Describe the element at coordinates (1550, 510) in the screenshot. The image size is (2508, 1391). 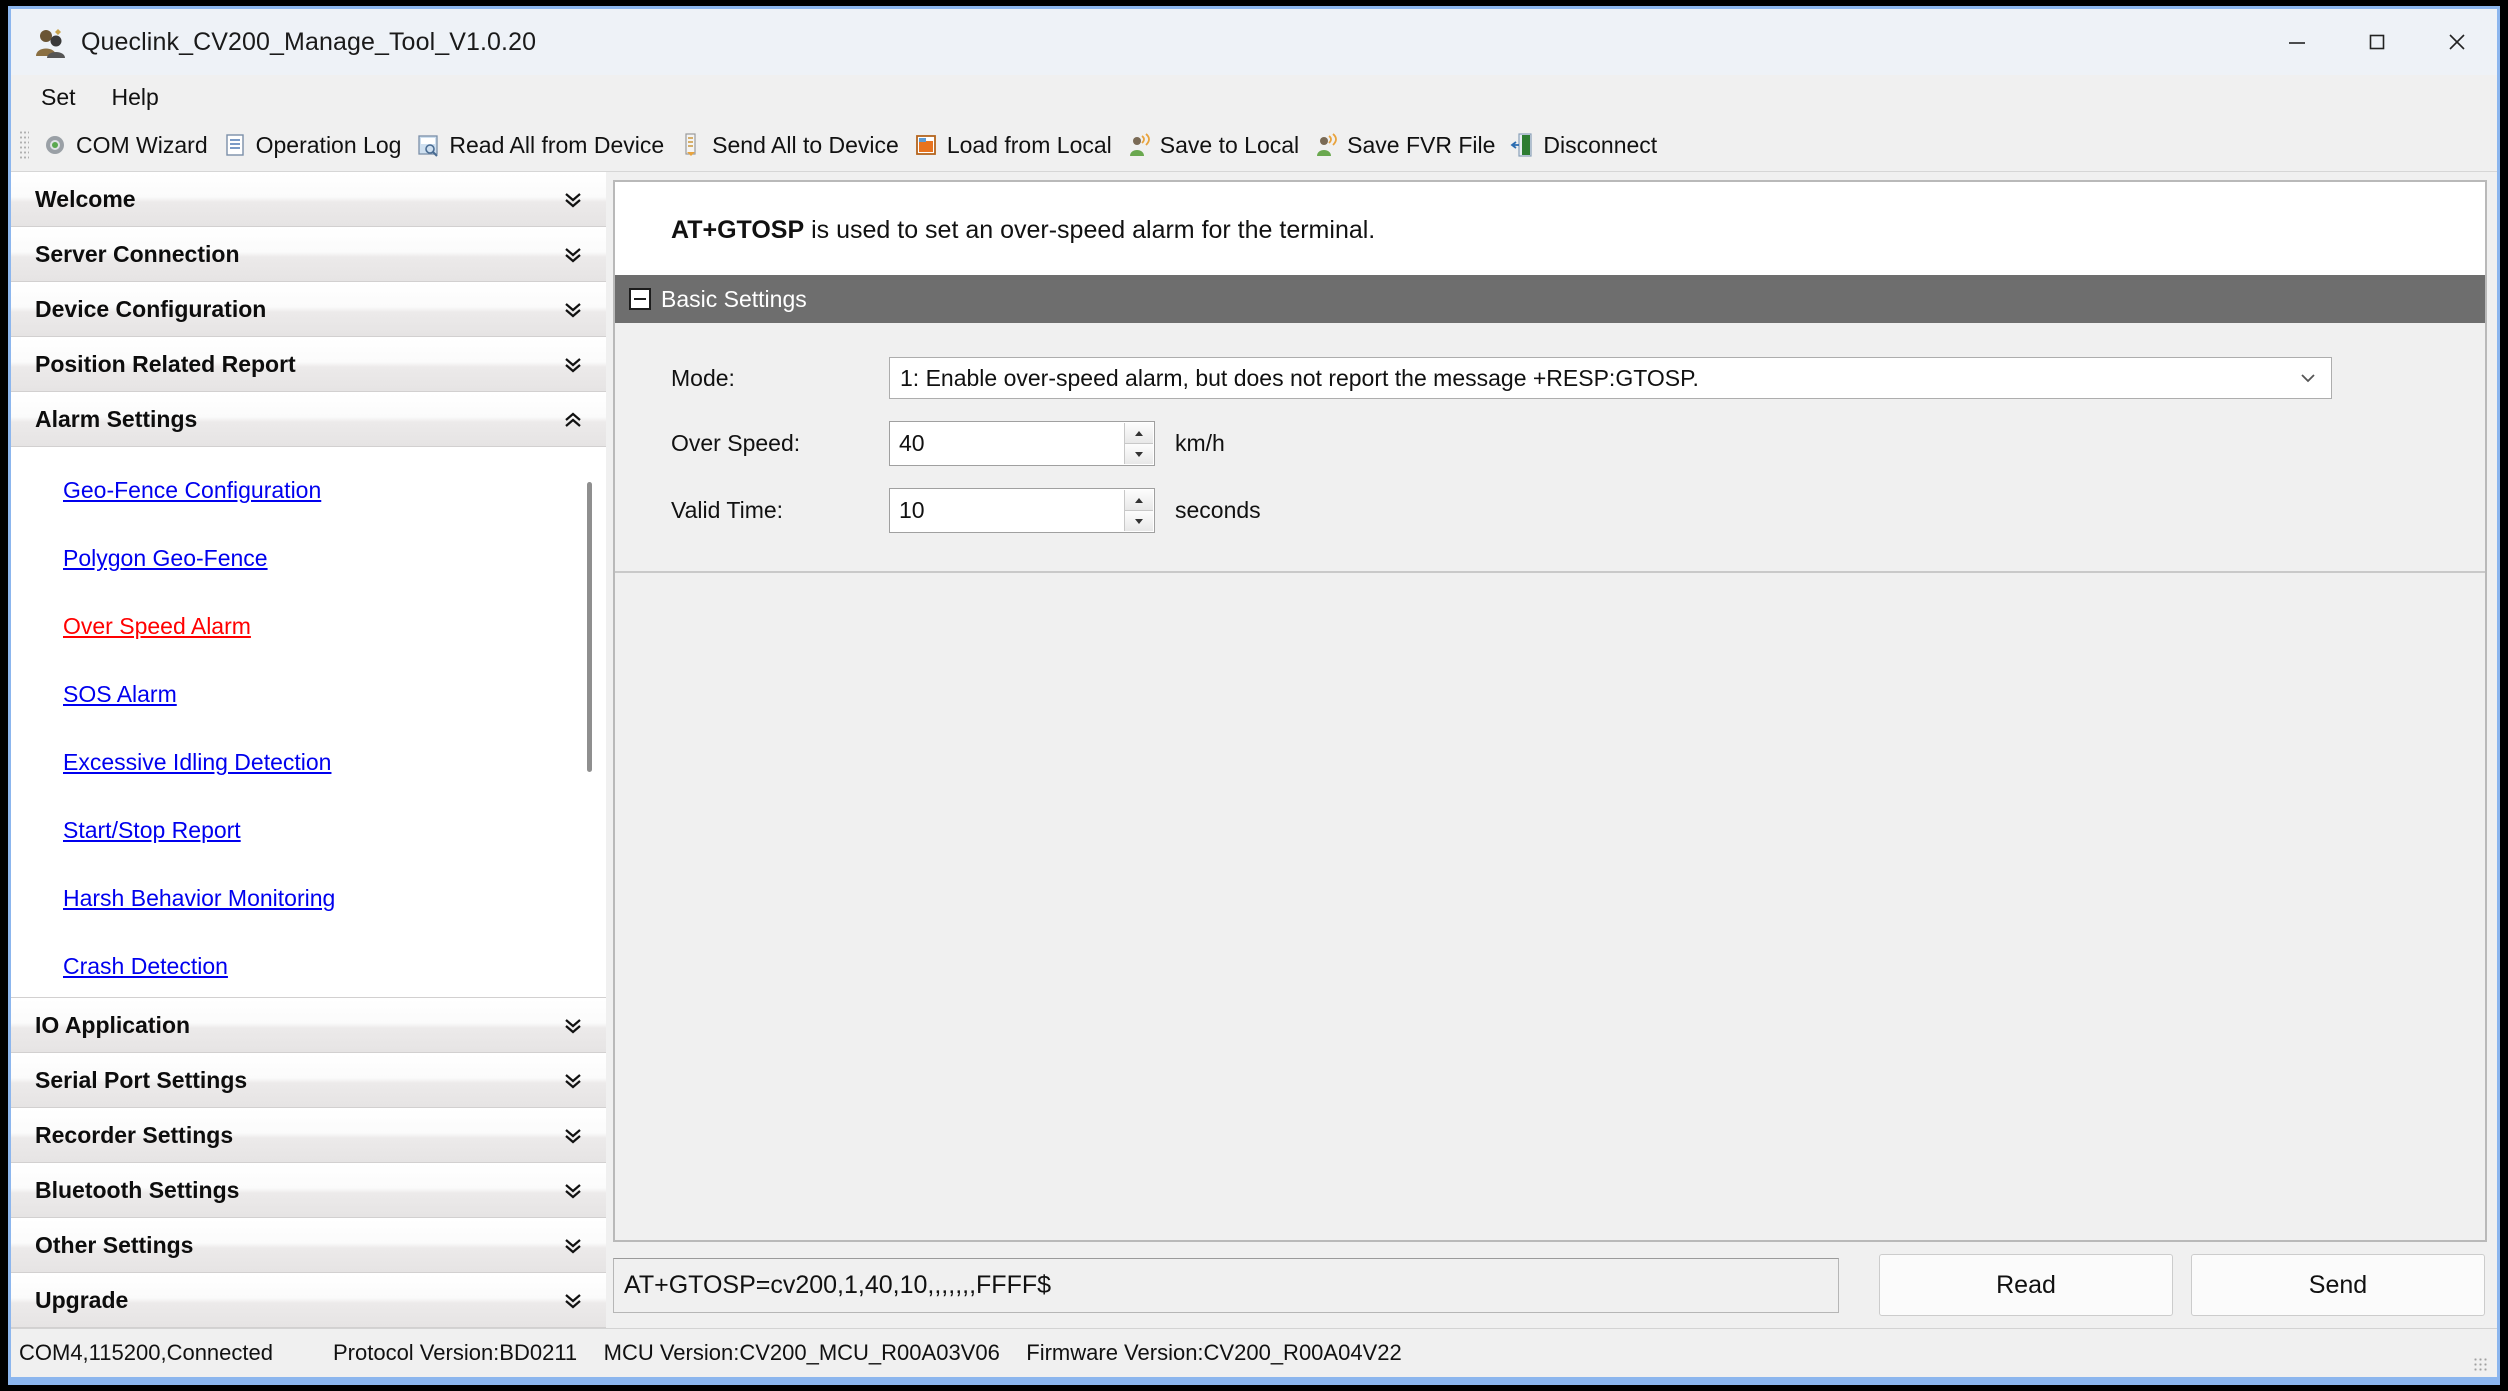
I see `field-row-valid-time: Valid Time: 10 seconds` at that location.